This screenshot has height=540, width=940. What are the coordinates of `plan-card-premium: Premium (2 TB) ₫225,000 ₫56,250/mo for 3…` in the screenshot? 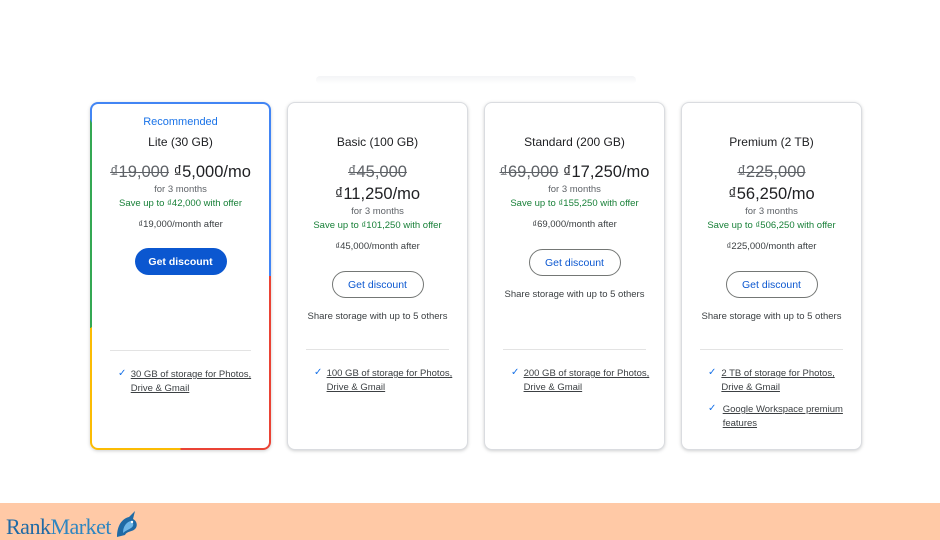 It's located at (771, 276).